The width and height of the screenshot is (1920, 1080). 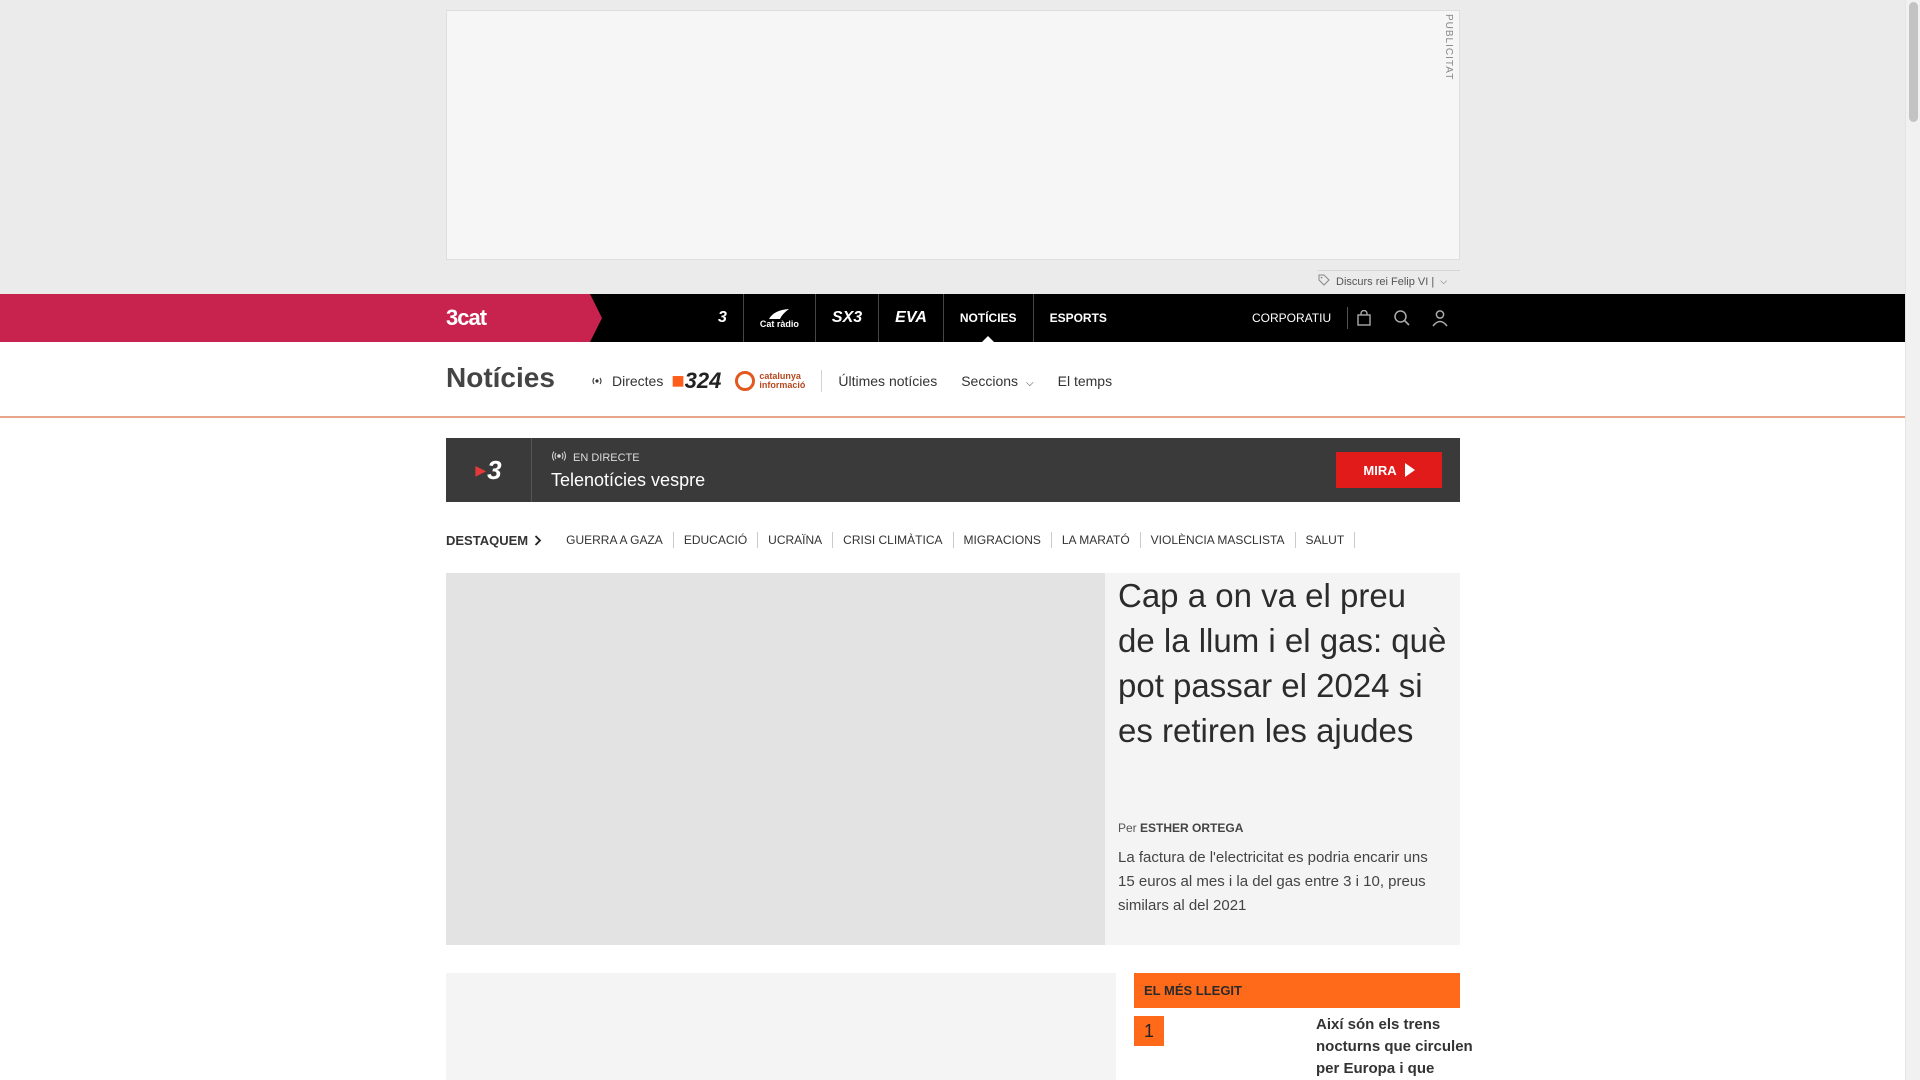 I want to click on directes-link: Directes, so click(x=626, y=381).